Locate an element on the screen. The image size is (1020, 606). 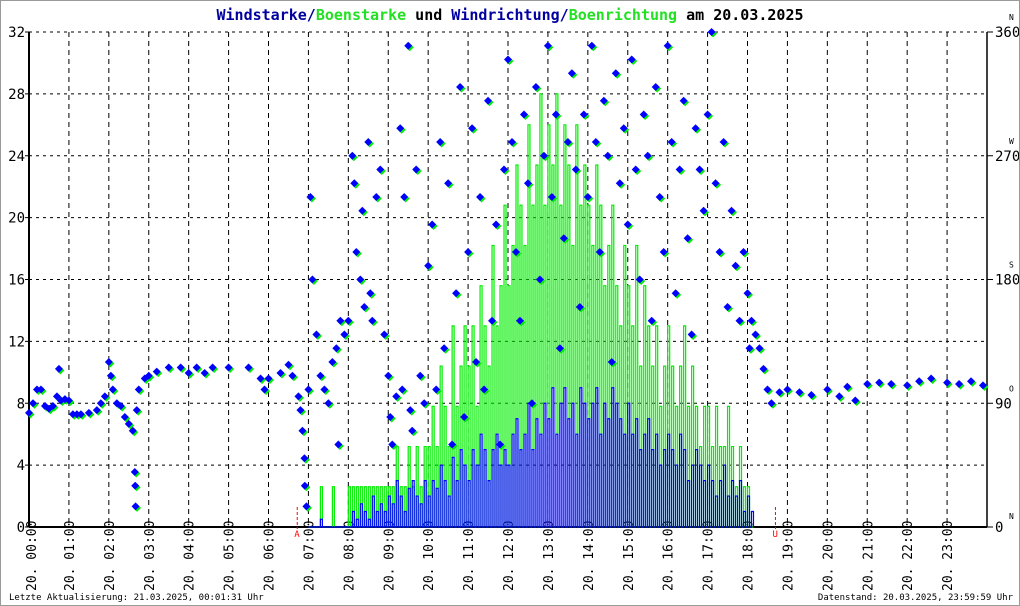
y-tick-label-right: 270 is located at coordinates (1007, 157).